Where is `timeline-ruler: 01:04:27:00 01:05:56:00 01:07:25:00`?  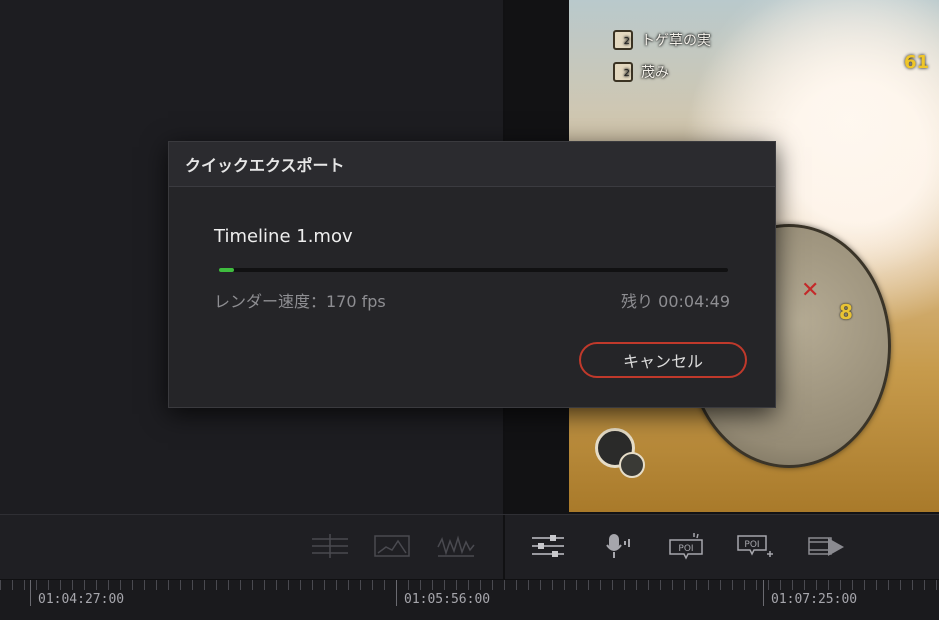
timeline-ruler: 01:04:27:00 01:05:56:00 01:07:25:00 is located at coordinates (469, 600).